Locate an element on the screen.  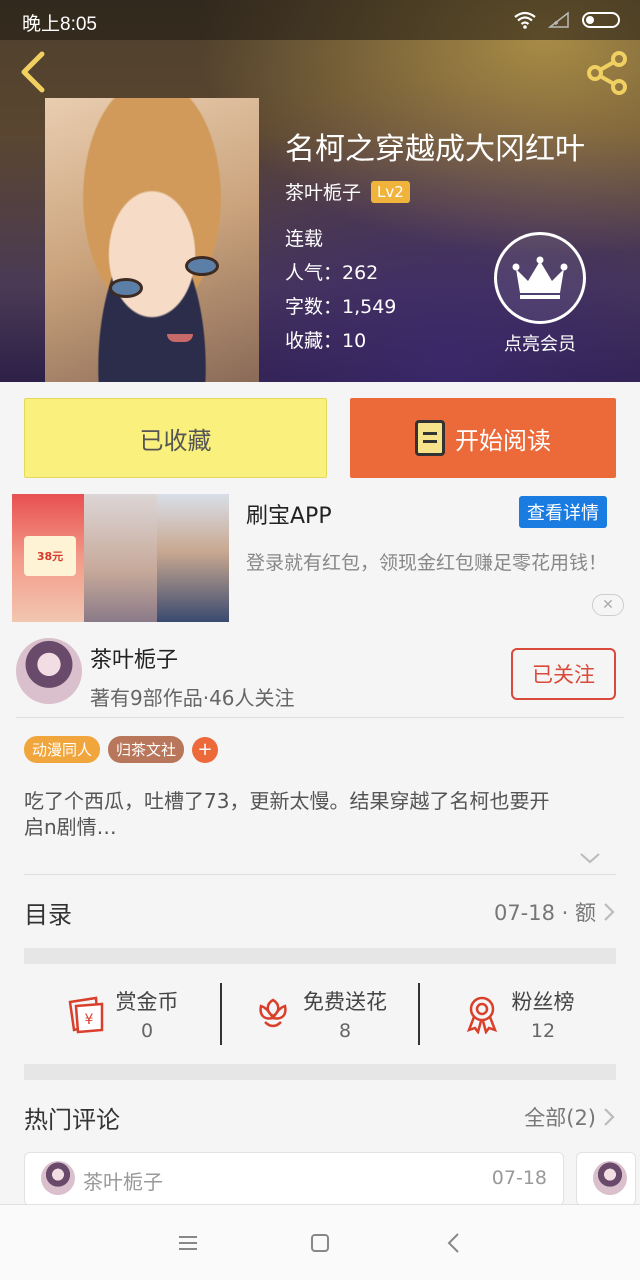
stat-text: 粉丝榜 12 is located at coordinates (543, 1014).